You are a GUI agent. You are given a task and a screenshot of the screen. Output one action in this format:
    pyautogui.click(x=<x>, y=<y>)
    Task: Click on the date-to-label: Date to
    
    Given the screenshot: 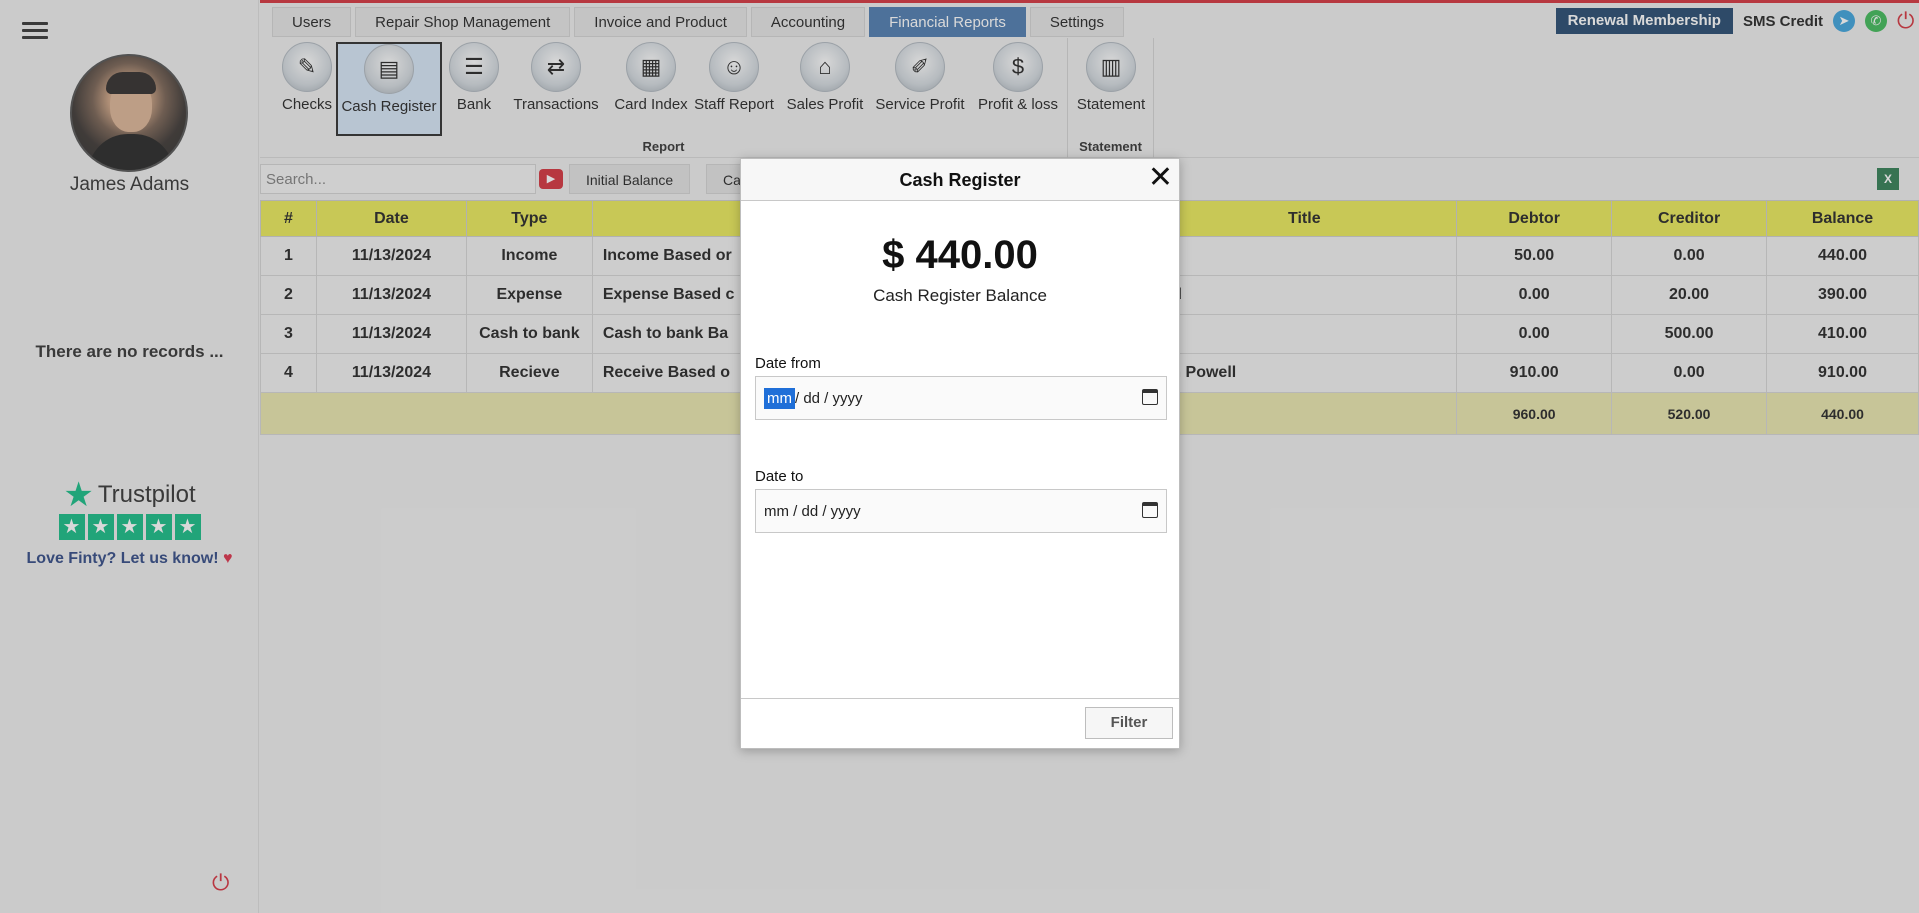 What is the action you would take?
    pyautogui.click(x=779, y=476)
    